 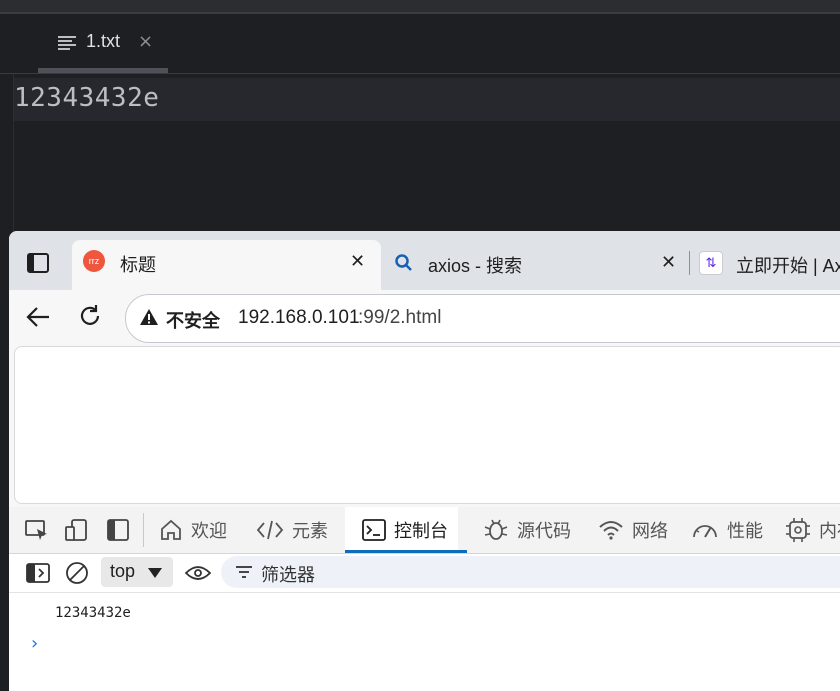 I want to click on close-icon: ×, so click(x=145, y=41).